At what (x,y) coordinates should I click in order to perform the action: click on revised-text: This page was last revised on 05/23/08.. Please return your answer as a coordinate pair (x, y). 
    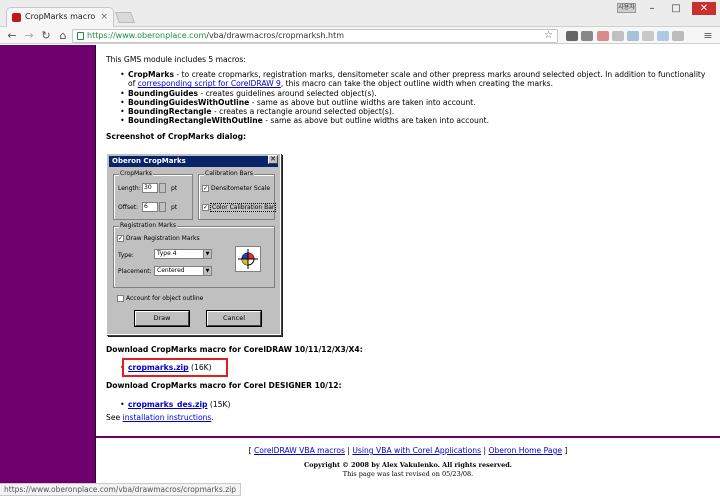
    Looking at the image, I should click on (408, 474).